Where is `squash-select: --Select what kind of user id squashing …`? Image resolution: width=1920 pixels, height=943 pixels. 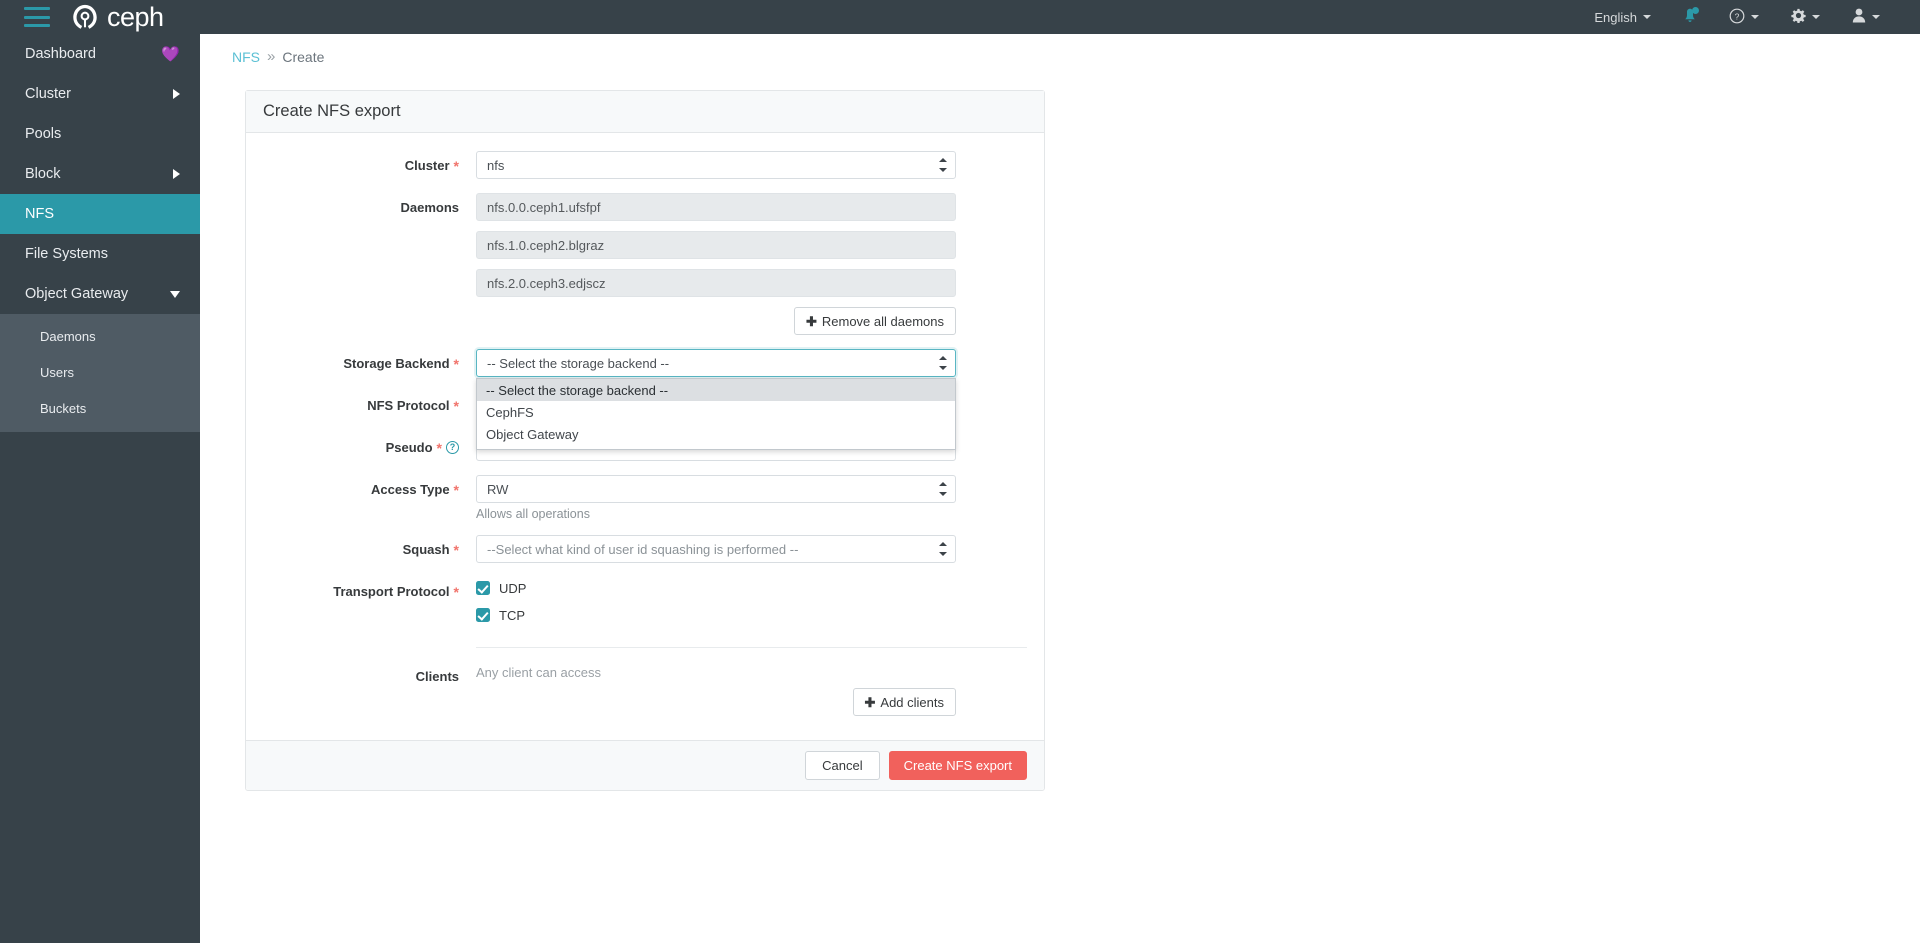 squash-select: --Select what kind of user id squashing … is located at coordinates (716, 549).